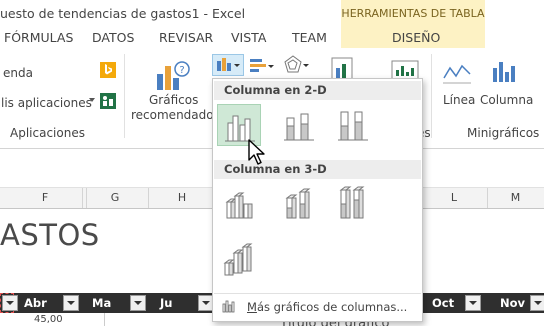 The height and width of the screenshot is (326, 544). Describe the element at coordinates (416, 37) in the screenshot. I see `tab-design: DISEÑO` at that location.